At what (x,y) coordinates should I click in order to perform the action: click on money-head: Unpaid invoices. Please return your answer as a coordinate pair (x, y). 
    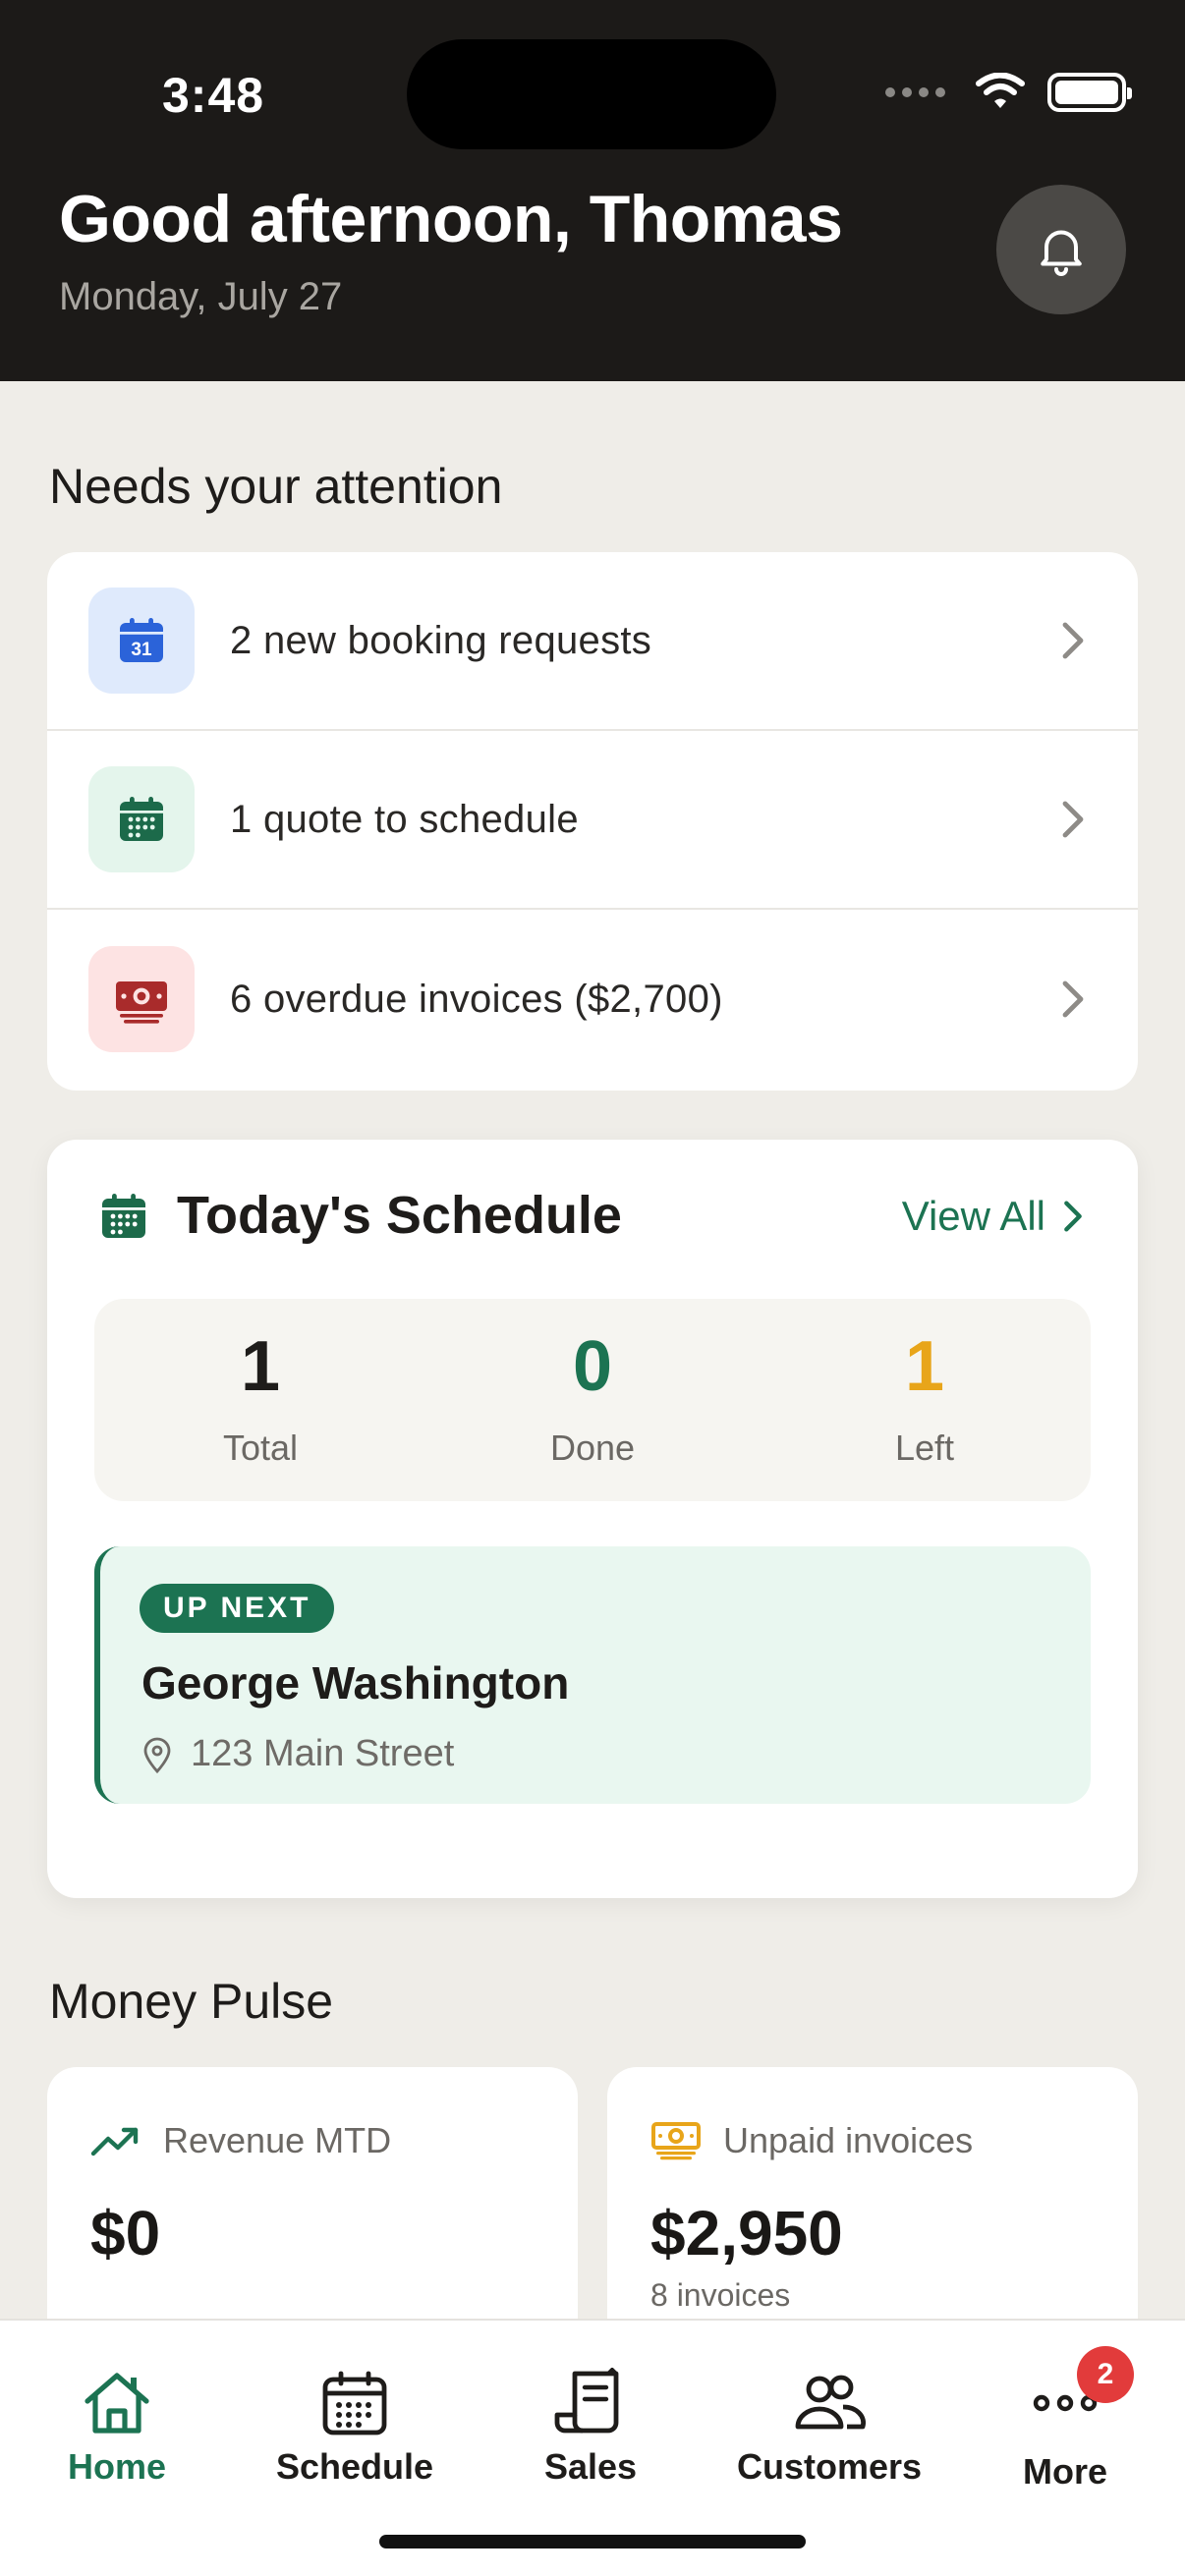
    Looking at the image, I should click on (812, 2140).